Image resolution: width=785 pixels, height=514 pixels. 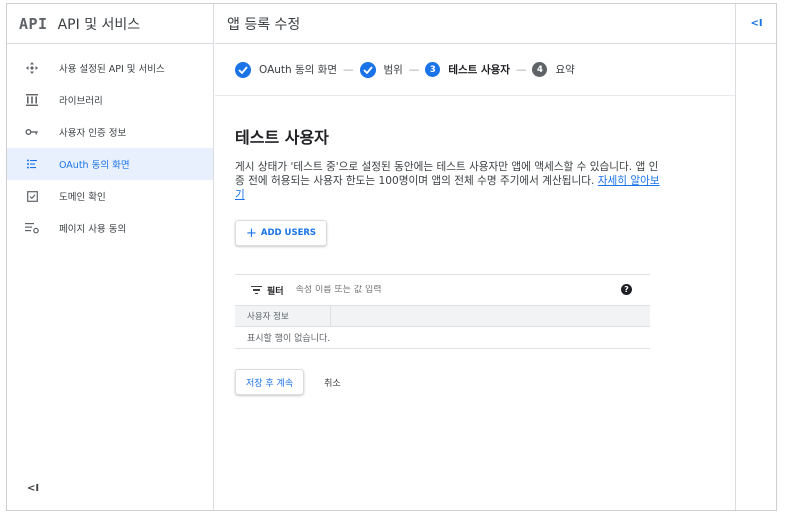 I want to click on column-header-user-info: 사용자 정보, so click(x=283, y=316).